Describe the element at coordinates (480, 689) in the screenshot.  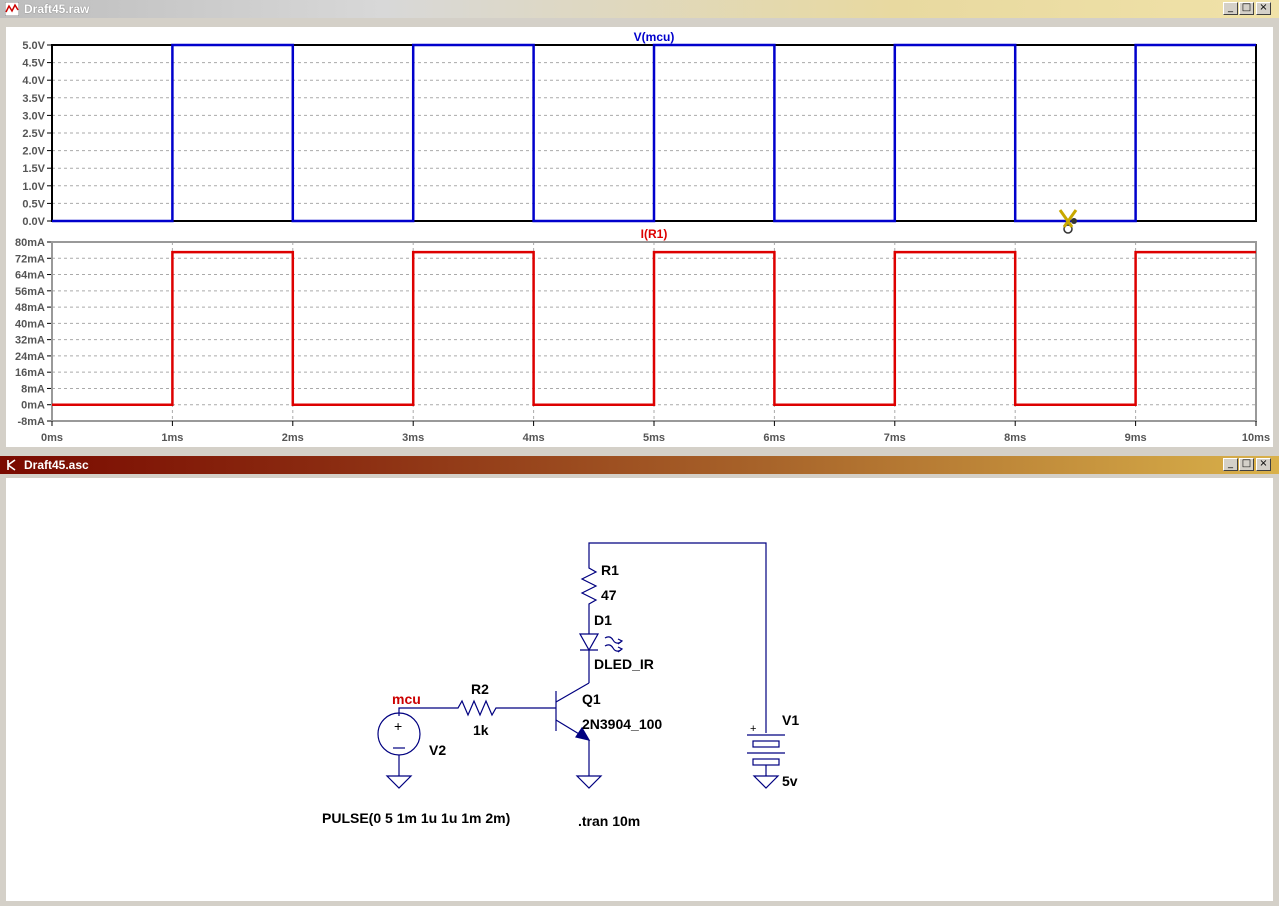
I see `r2-name-label: R2` at that location.